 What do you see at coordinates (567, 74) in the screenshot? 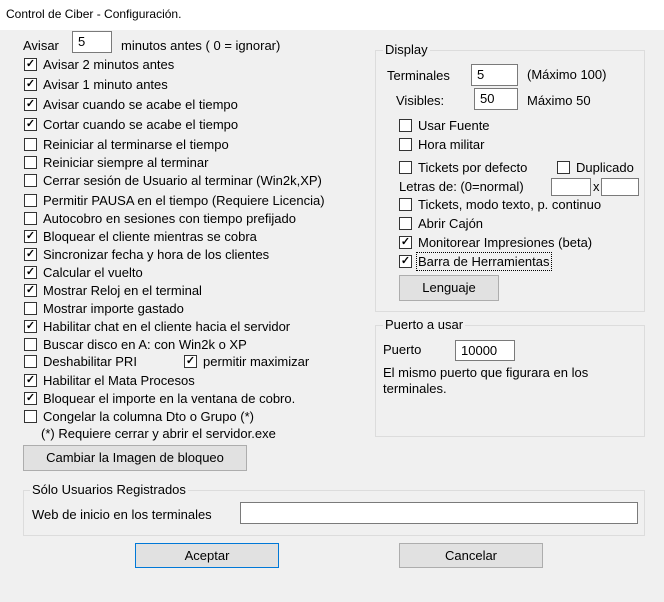
I see `terminales-hint: (Máximo 100)` at bounding box center [567, 74].